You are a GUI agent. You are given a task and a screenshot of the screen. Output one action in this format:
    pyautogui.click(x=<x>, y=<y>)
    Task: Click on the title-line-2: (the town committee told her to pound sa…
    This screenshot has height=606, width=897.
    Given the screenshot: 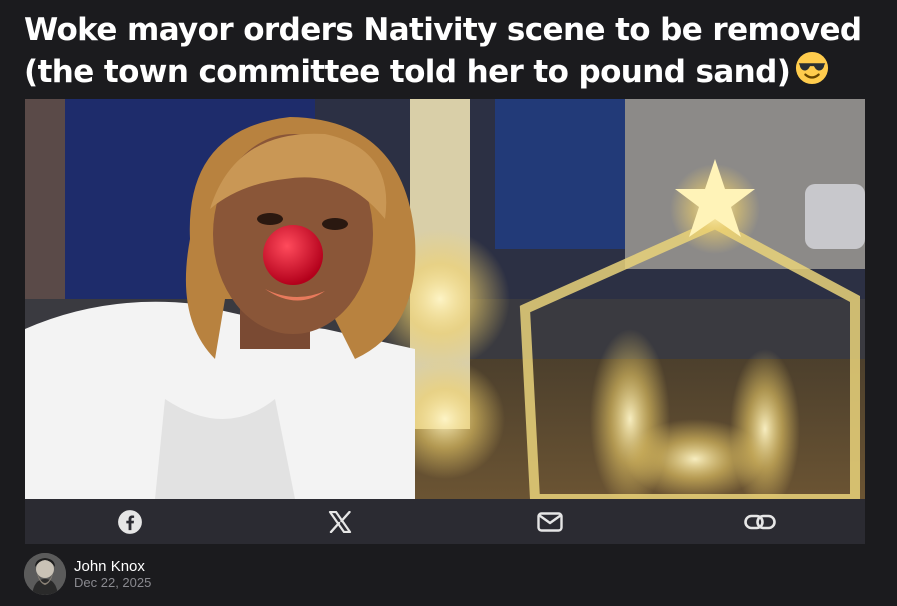 What is the action you would take?
    pyautogui.click(x=407, y=72)
    